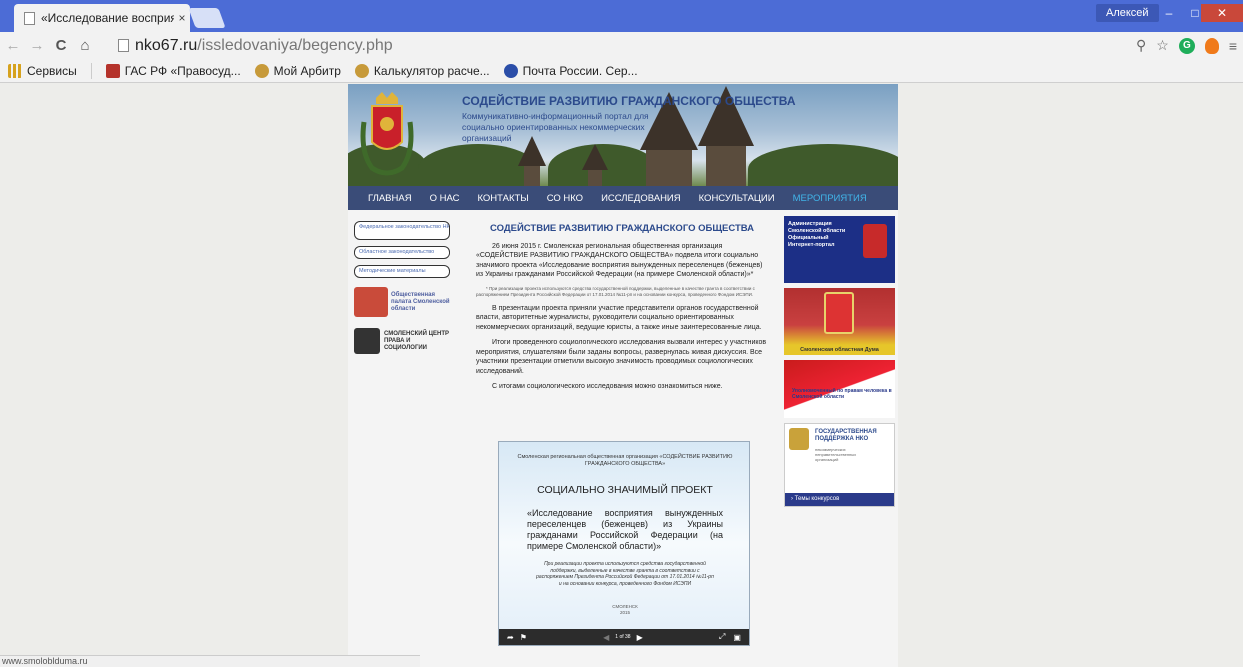  What do you see at coordinates (166, 45) in the screenshot?
I see `url-host: nko67.ru` at bounding box center [166, 45].